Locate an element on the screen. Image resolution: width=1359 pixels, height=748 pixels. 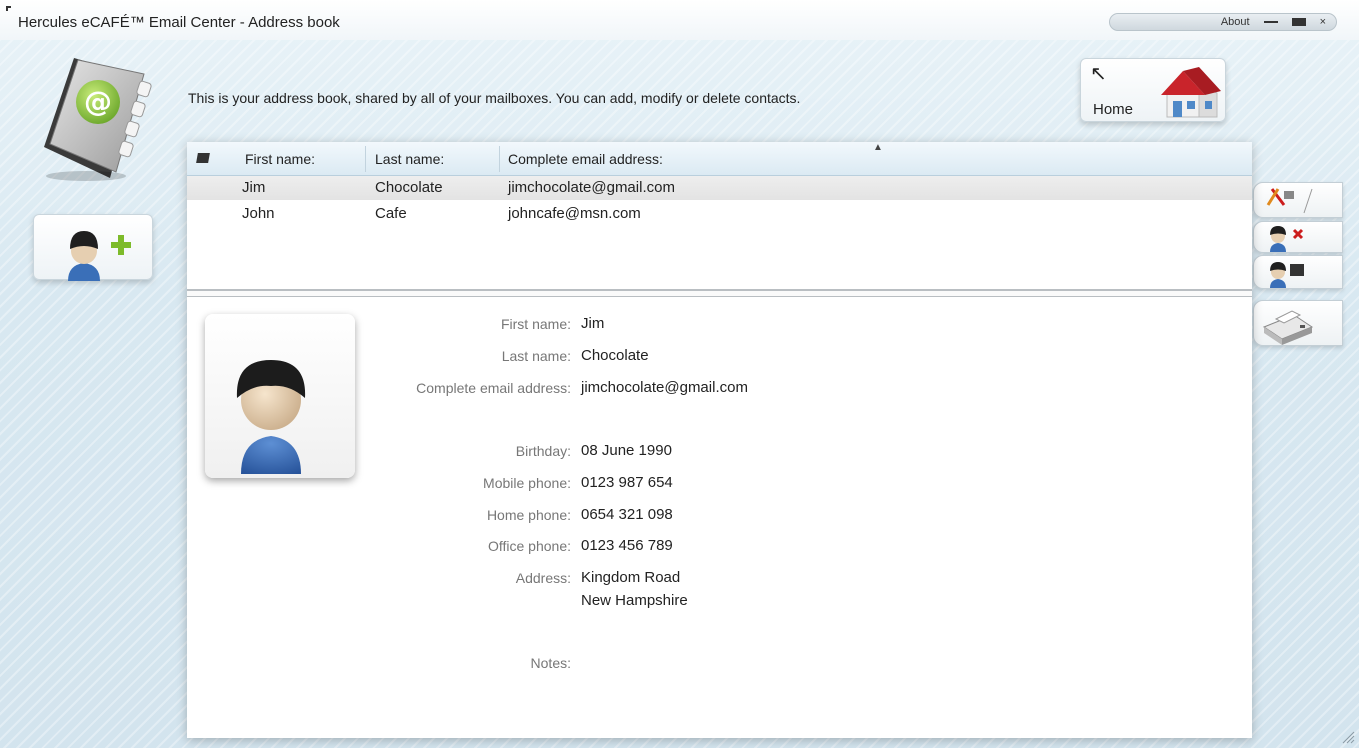
cell-first-name: John is located at coordinates (258, 213).